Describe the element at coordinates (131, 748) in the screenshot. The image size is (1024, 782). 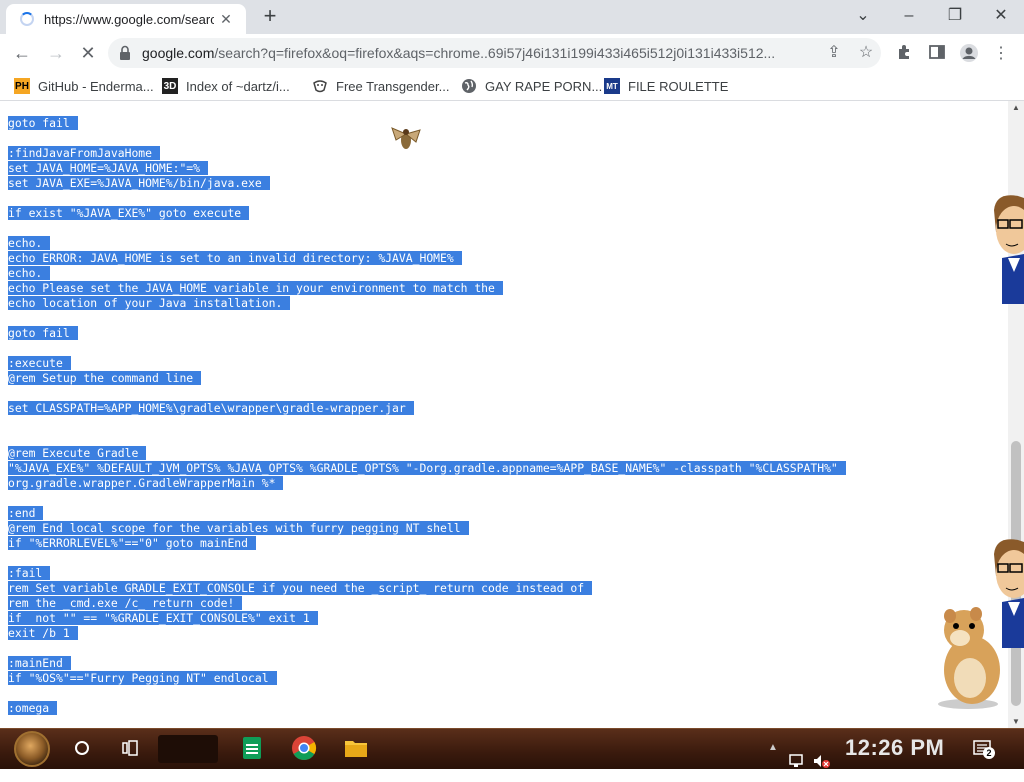
I see `task-view-icon` at that location.